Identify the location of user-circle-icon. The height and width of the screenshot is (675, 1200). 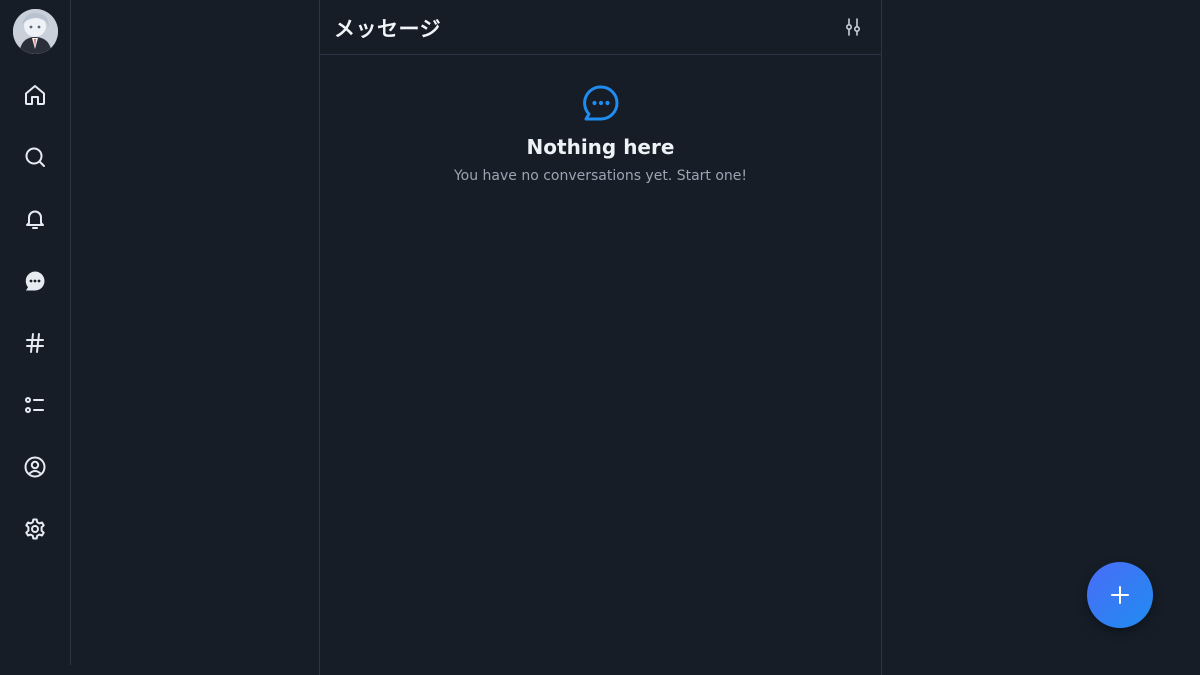
(35, 467).